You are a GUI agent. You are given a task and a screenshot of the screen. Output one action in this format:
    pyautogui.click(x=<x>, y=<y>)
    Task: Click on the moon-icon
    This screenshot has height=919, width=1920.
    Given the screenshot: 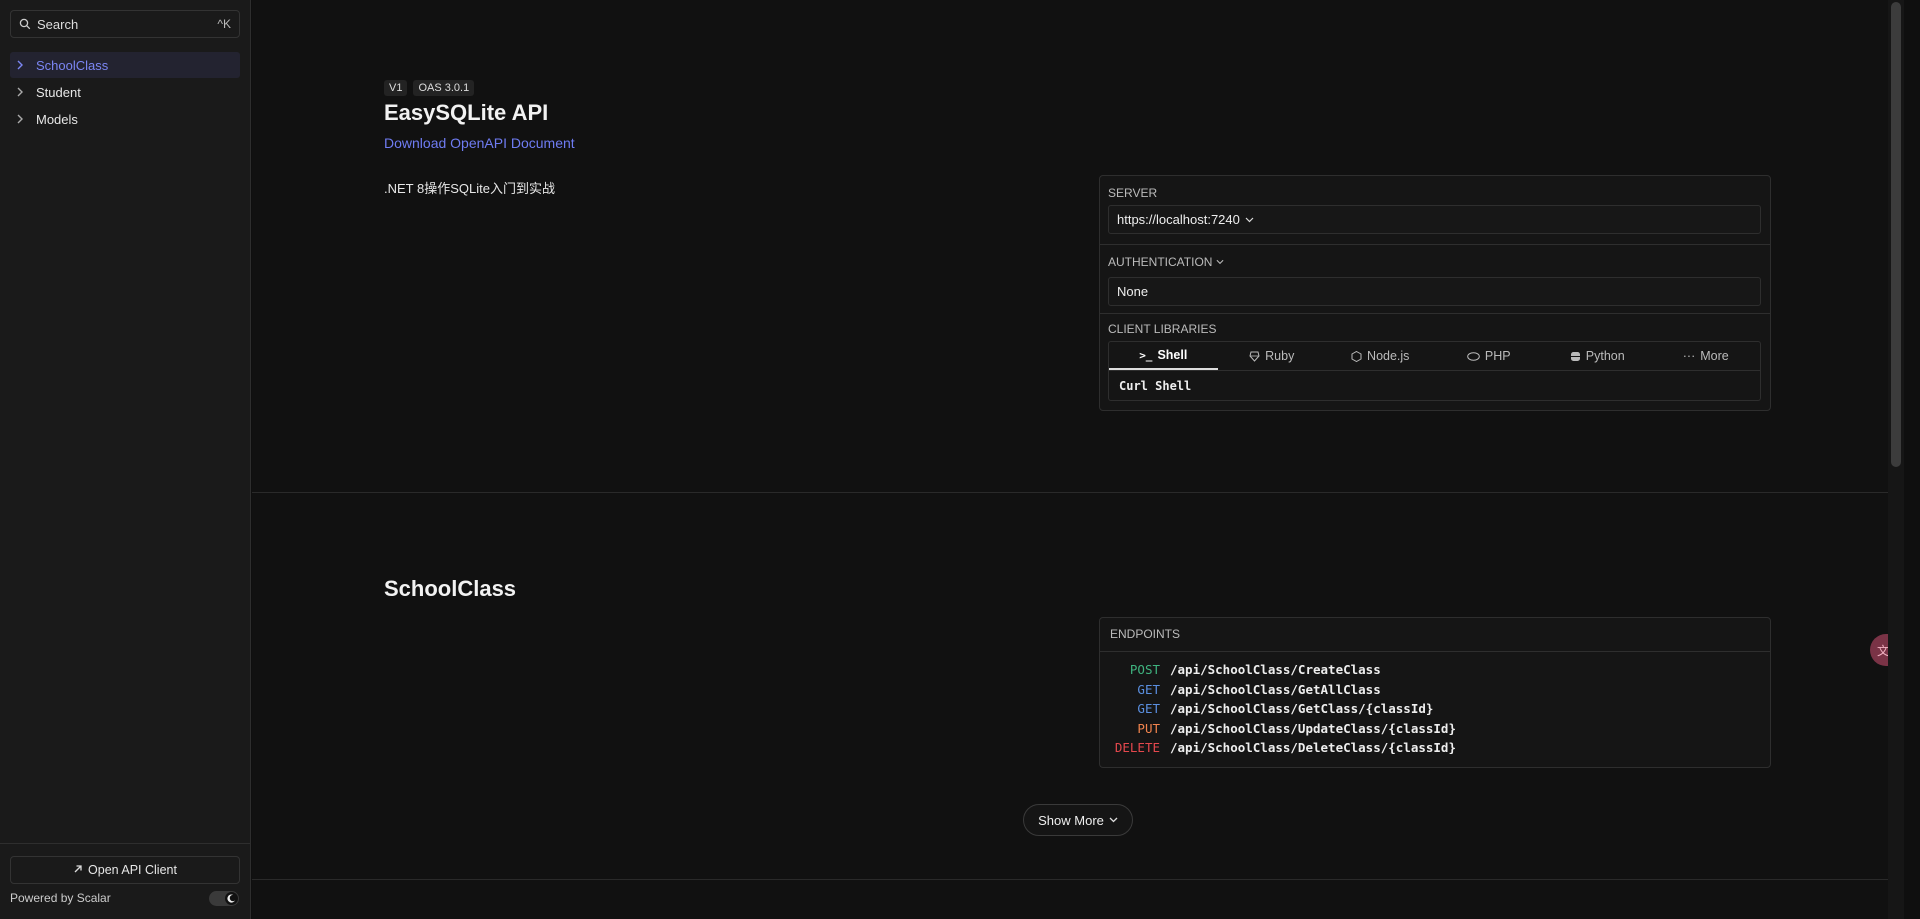 What is the action you would take?
    pyautogui.click(x=231, y=898)
    